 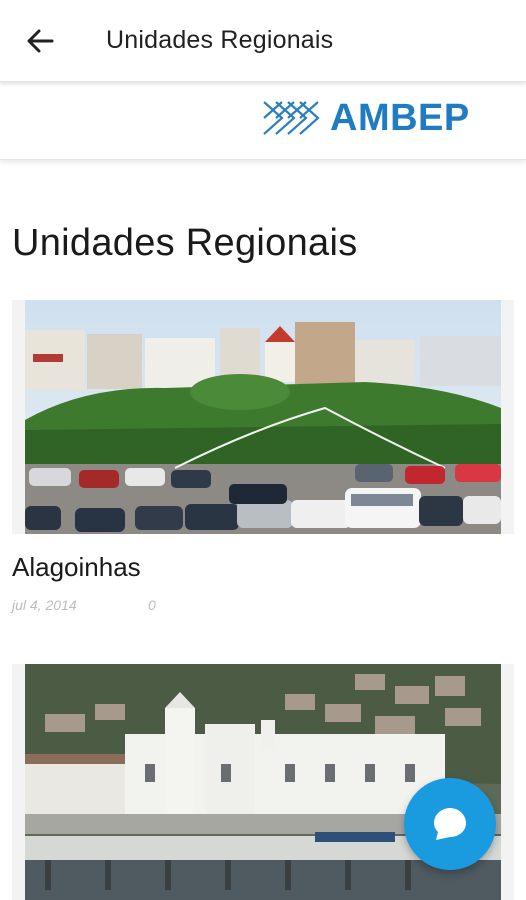 I want to click on chat-bubble-icon, so click(x=450, y=824).